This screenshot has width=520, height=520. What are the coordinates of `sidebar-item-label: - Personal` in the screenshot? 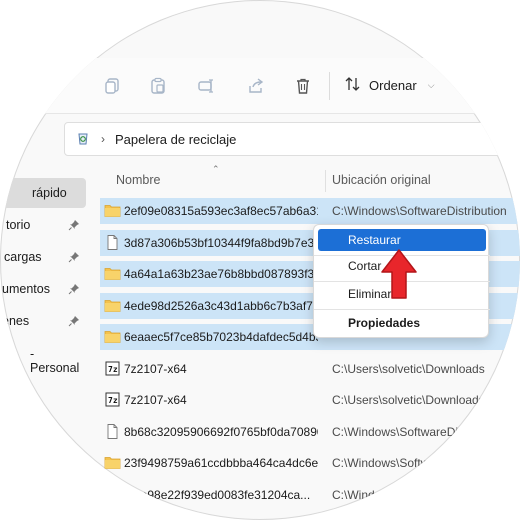 It's located at (55, 361).